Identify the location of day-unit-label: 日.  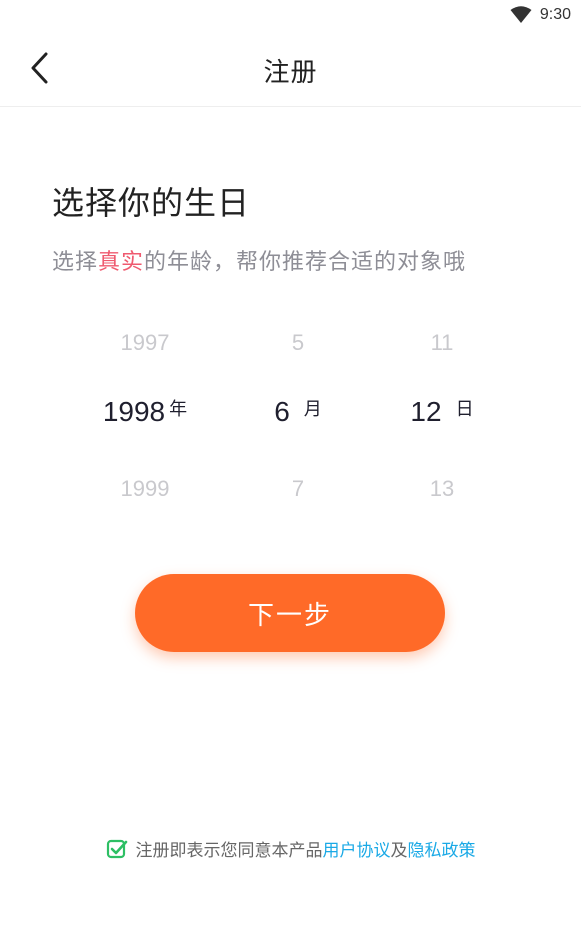
(464, 409).